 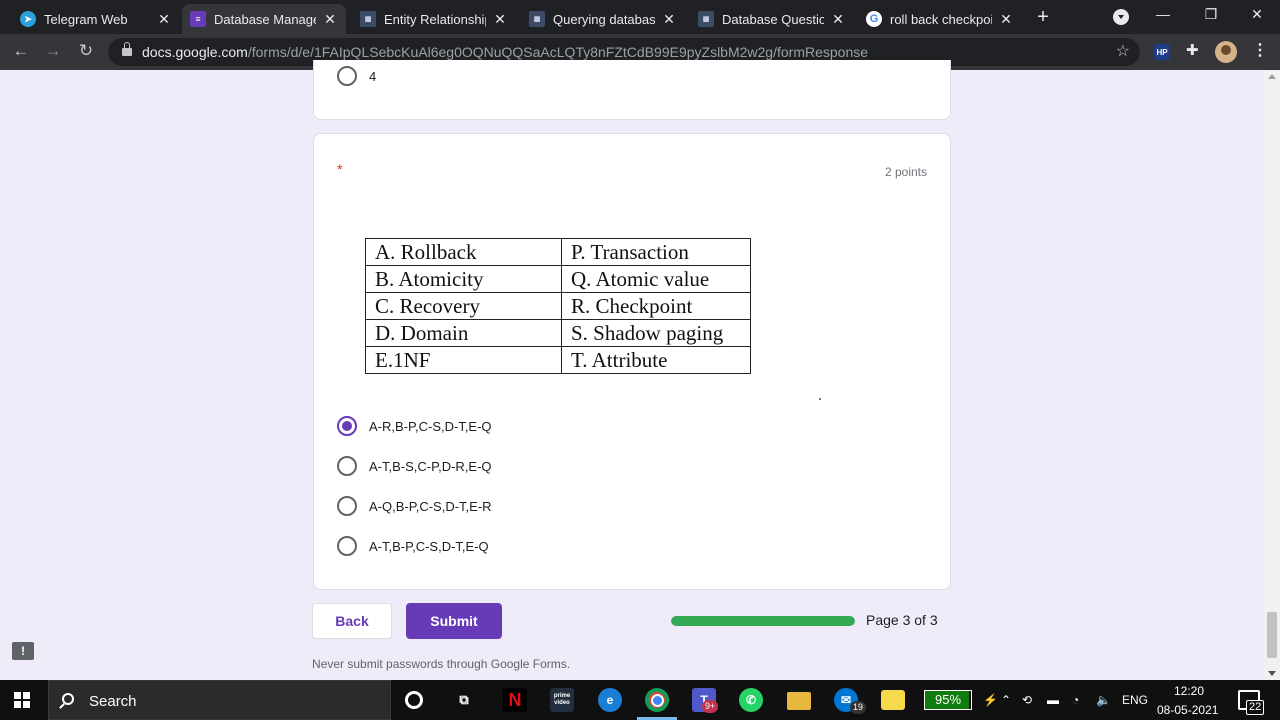 What do you see at coordinates (710, 706) in the screenshot?
I see `teams-badge: 9+` at bounding box center [710, 706].